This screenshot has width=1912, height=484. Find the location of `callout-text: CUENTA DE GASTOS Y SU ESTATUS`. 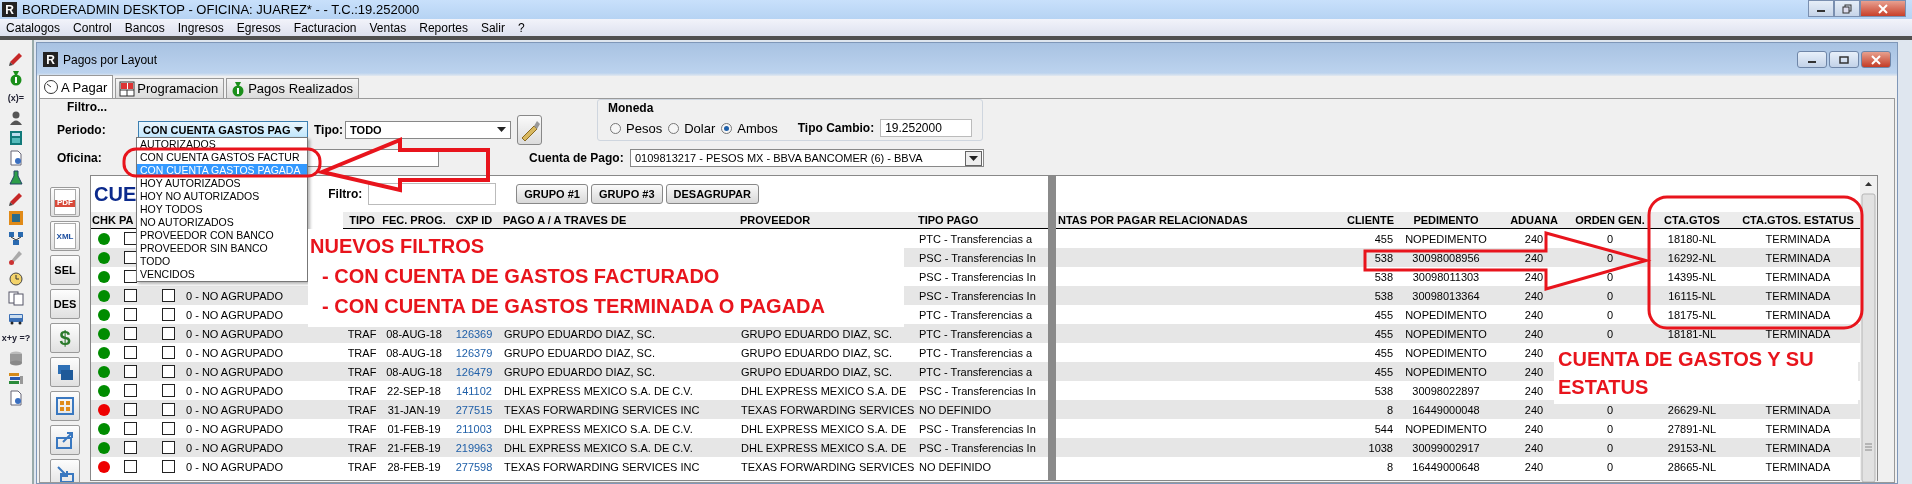

callout-text: CUENTA DE GASTOS Y SU ESTATUS is located at coordinates (1686, 373).